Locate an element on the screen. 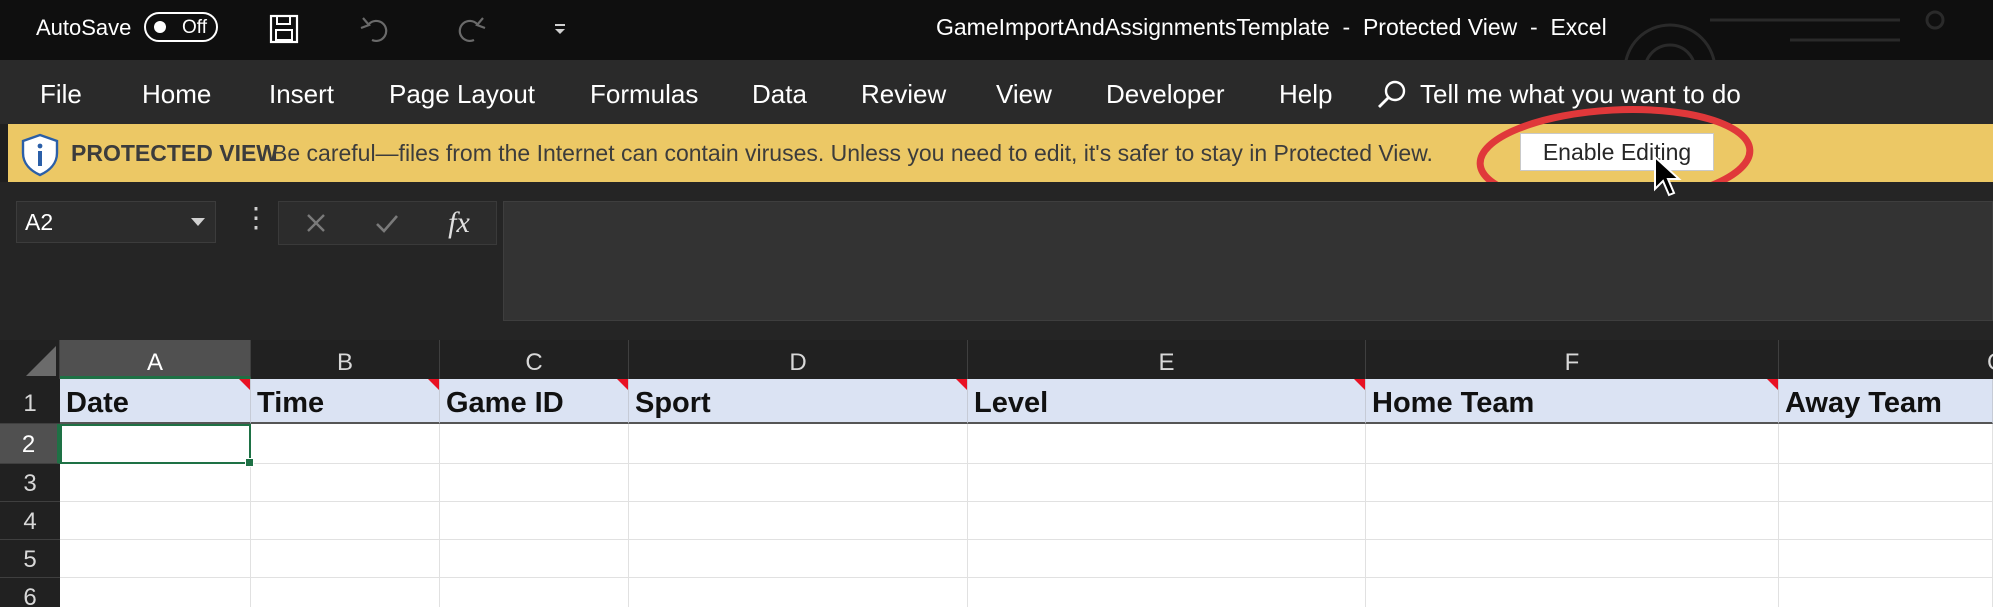  function-icon: fx is located at coordinates (459, 222).